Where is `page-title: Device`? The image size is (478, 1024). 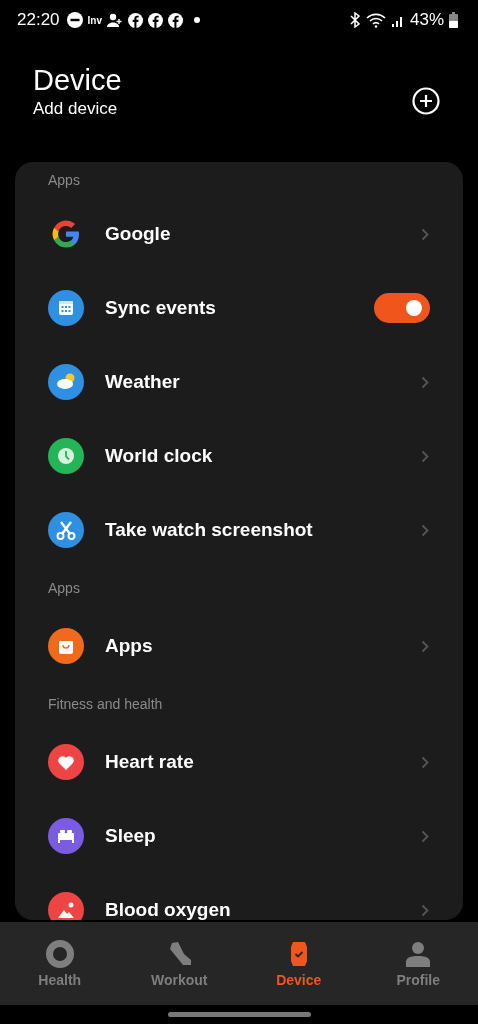
page-title: Device is located at coordinates (77, 80).